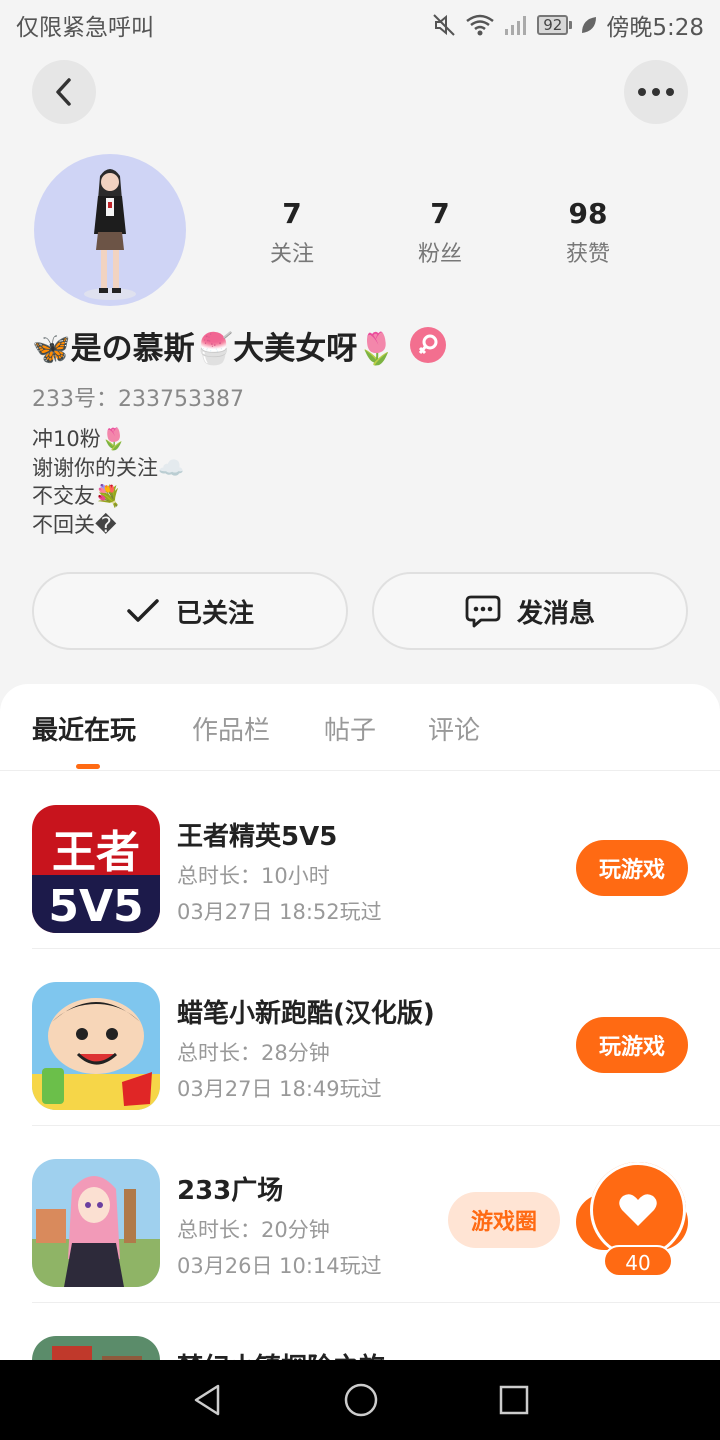 This screenshot has width=720, height=1440. I want to click on heart-icon, so click(638, 1210).